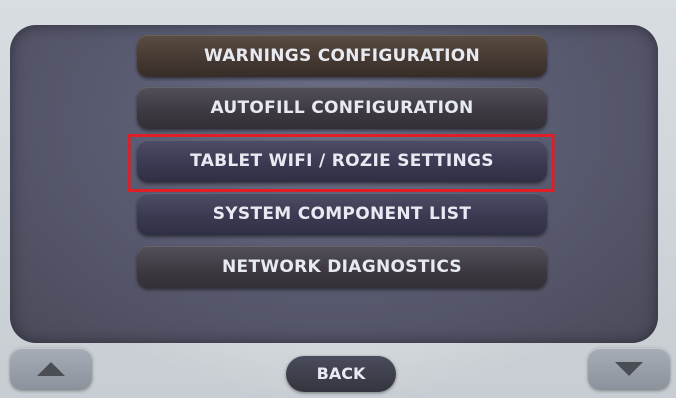 The height and width of the screenshot is (398, 676). I want to click on warnings-configuration-button: WARNINGS CONFIGURATION, so click(342, 56).